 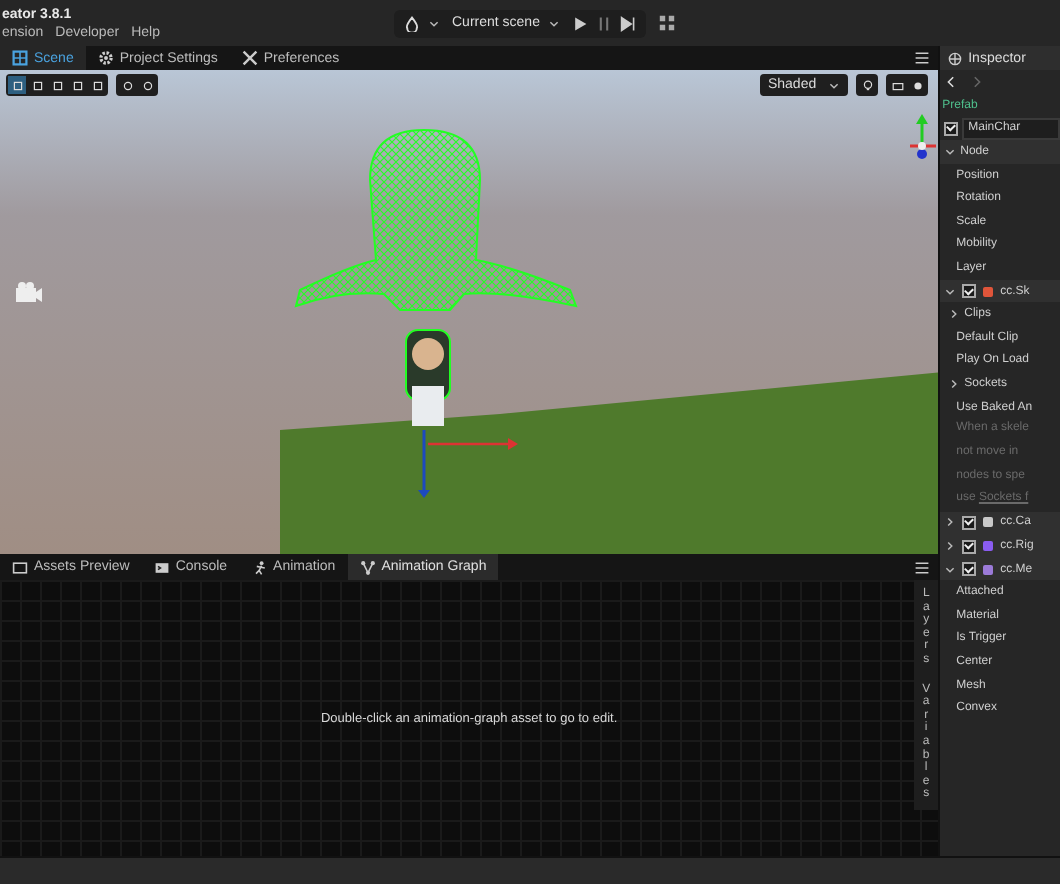 I want to click on rect-tool-icon, so click(x=77, y=85).